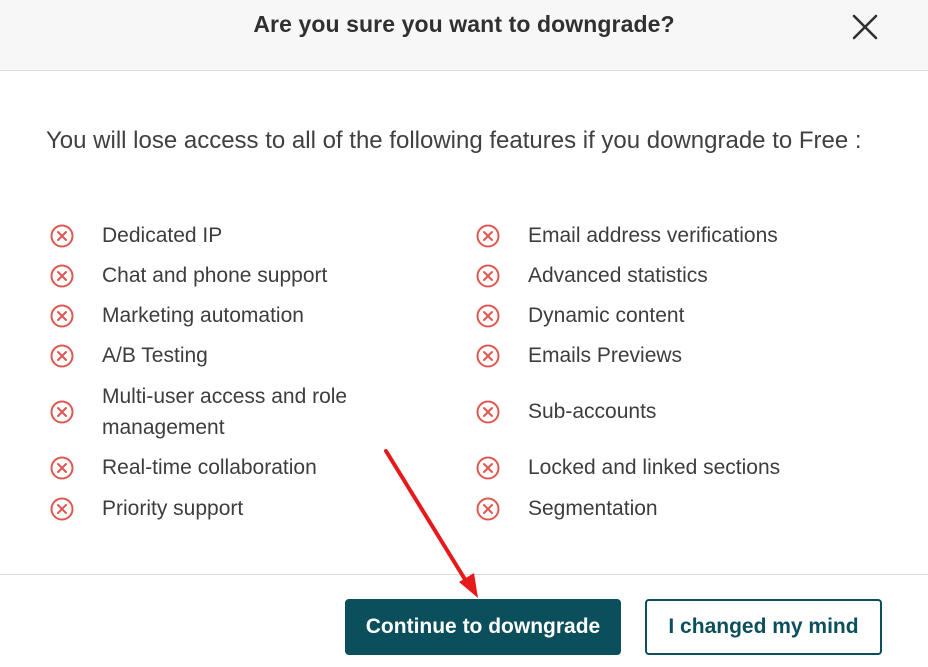 This screenshot has width=928, height=667. Describe the element at coordinates (203, 315) in the screenshot. I see `feature-label: Marketing automation` at that location.